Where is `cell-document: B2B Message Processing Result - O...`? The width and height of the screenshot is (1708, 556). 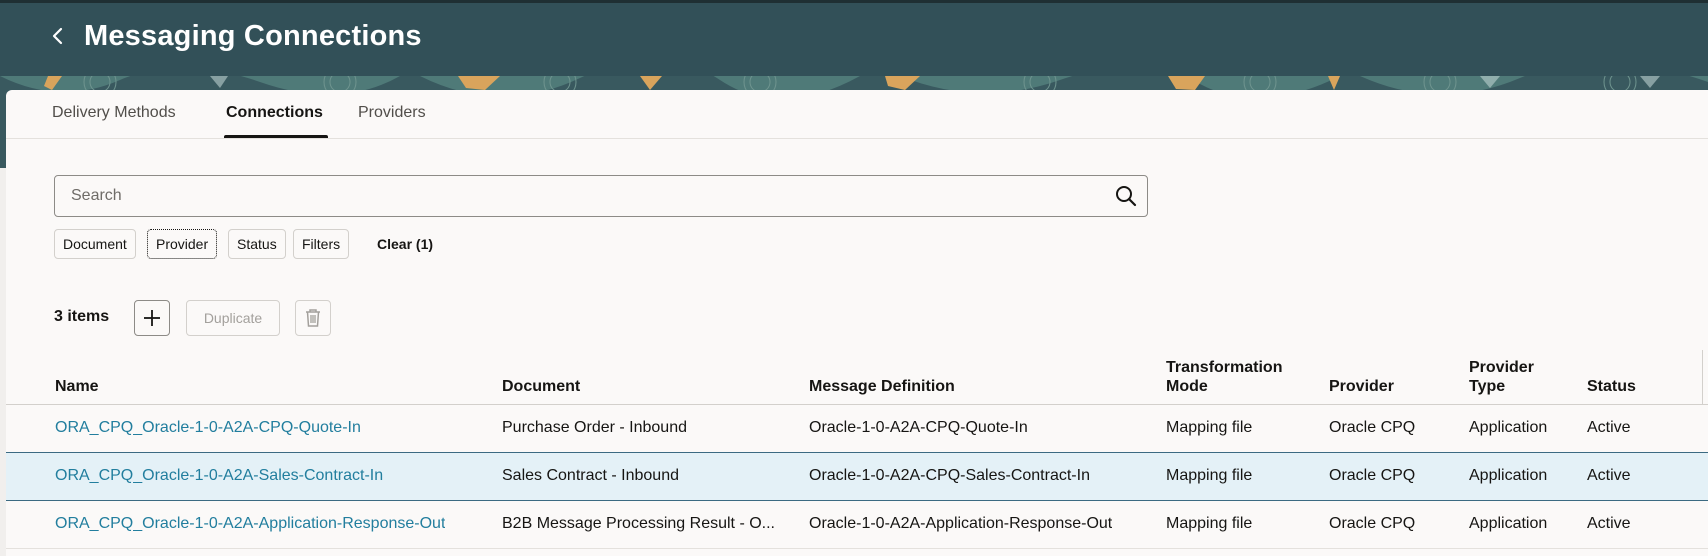
cell-document: B2B Message Processing Result - O... is located at coordinates (638, 523).